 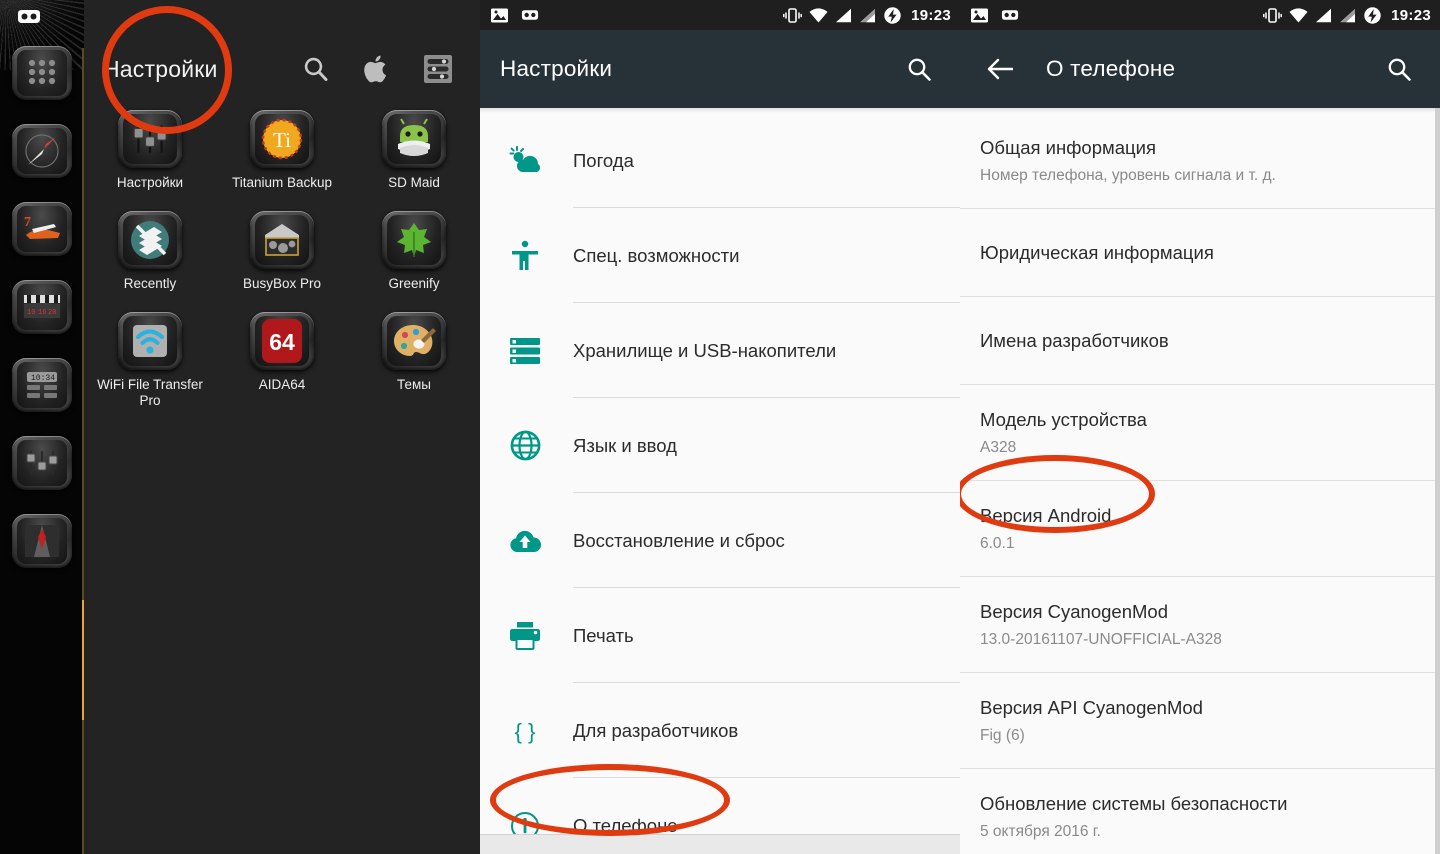 What do you see at coordinates (1437, 481) in the screenshot?
I see `vertical-scrollbar` at bounding box center [1437, 481].